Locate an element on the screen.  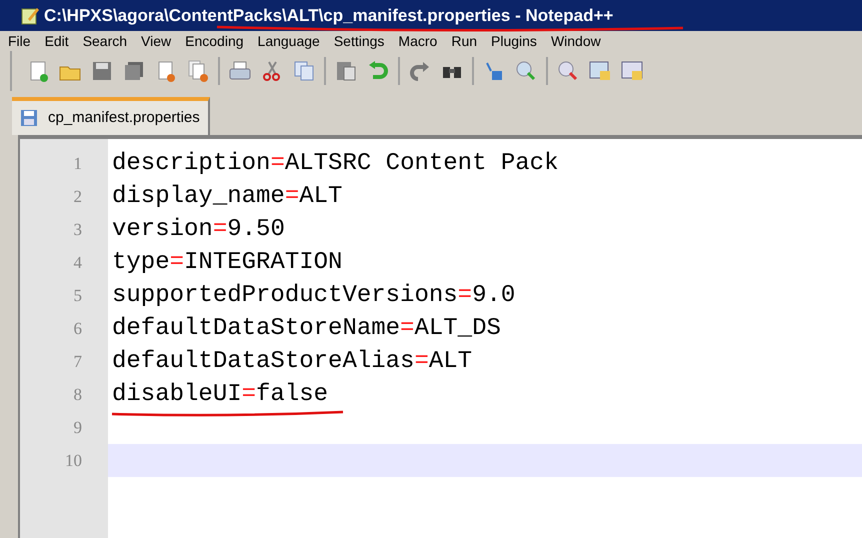
line-number: 10 is located at coordinates (73, 461).